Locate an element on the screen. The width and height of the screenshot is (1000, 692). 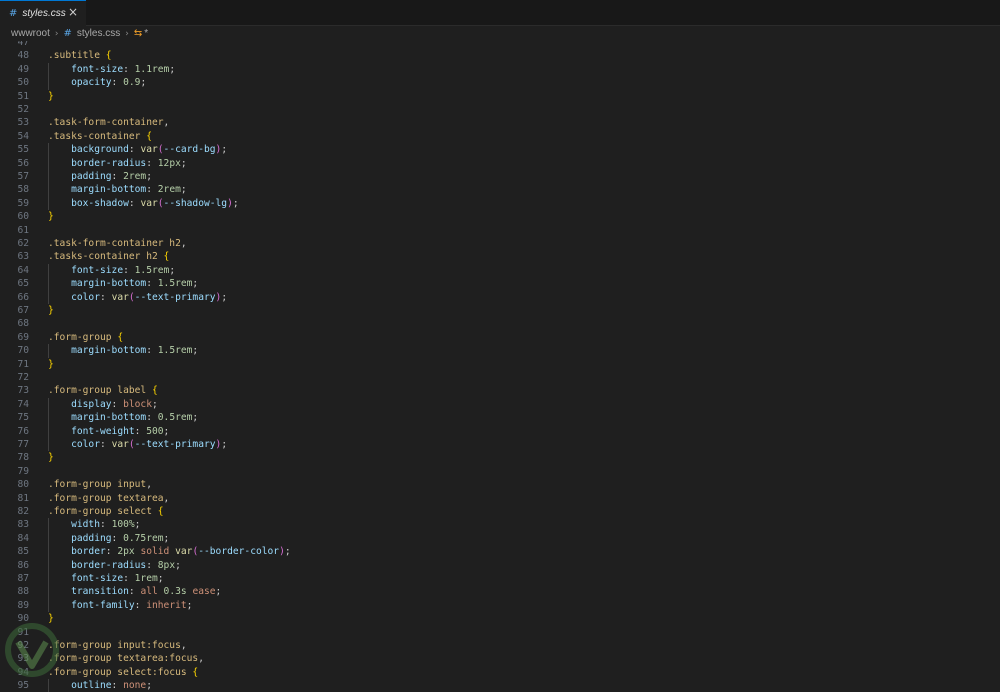
line-number: 54 is located at coordinates (23, 136).